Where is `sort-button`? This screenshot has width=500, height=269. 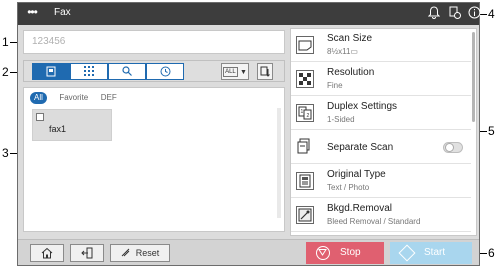
sort-button is located at coordinates (265, 71).